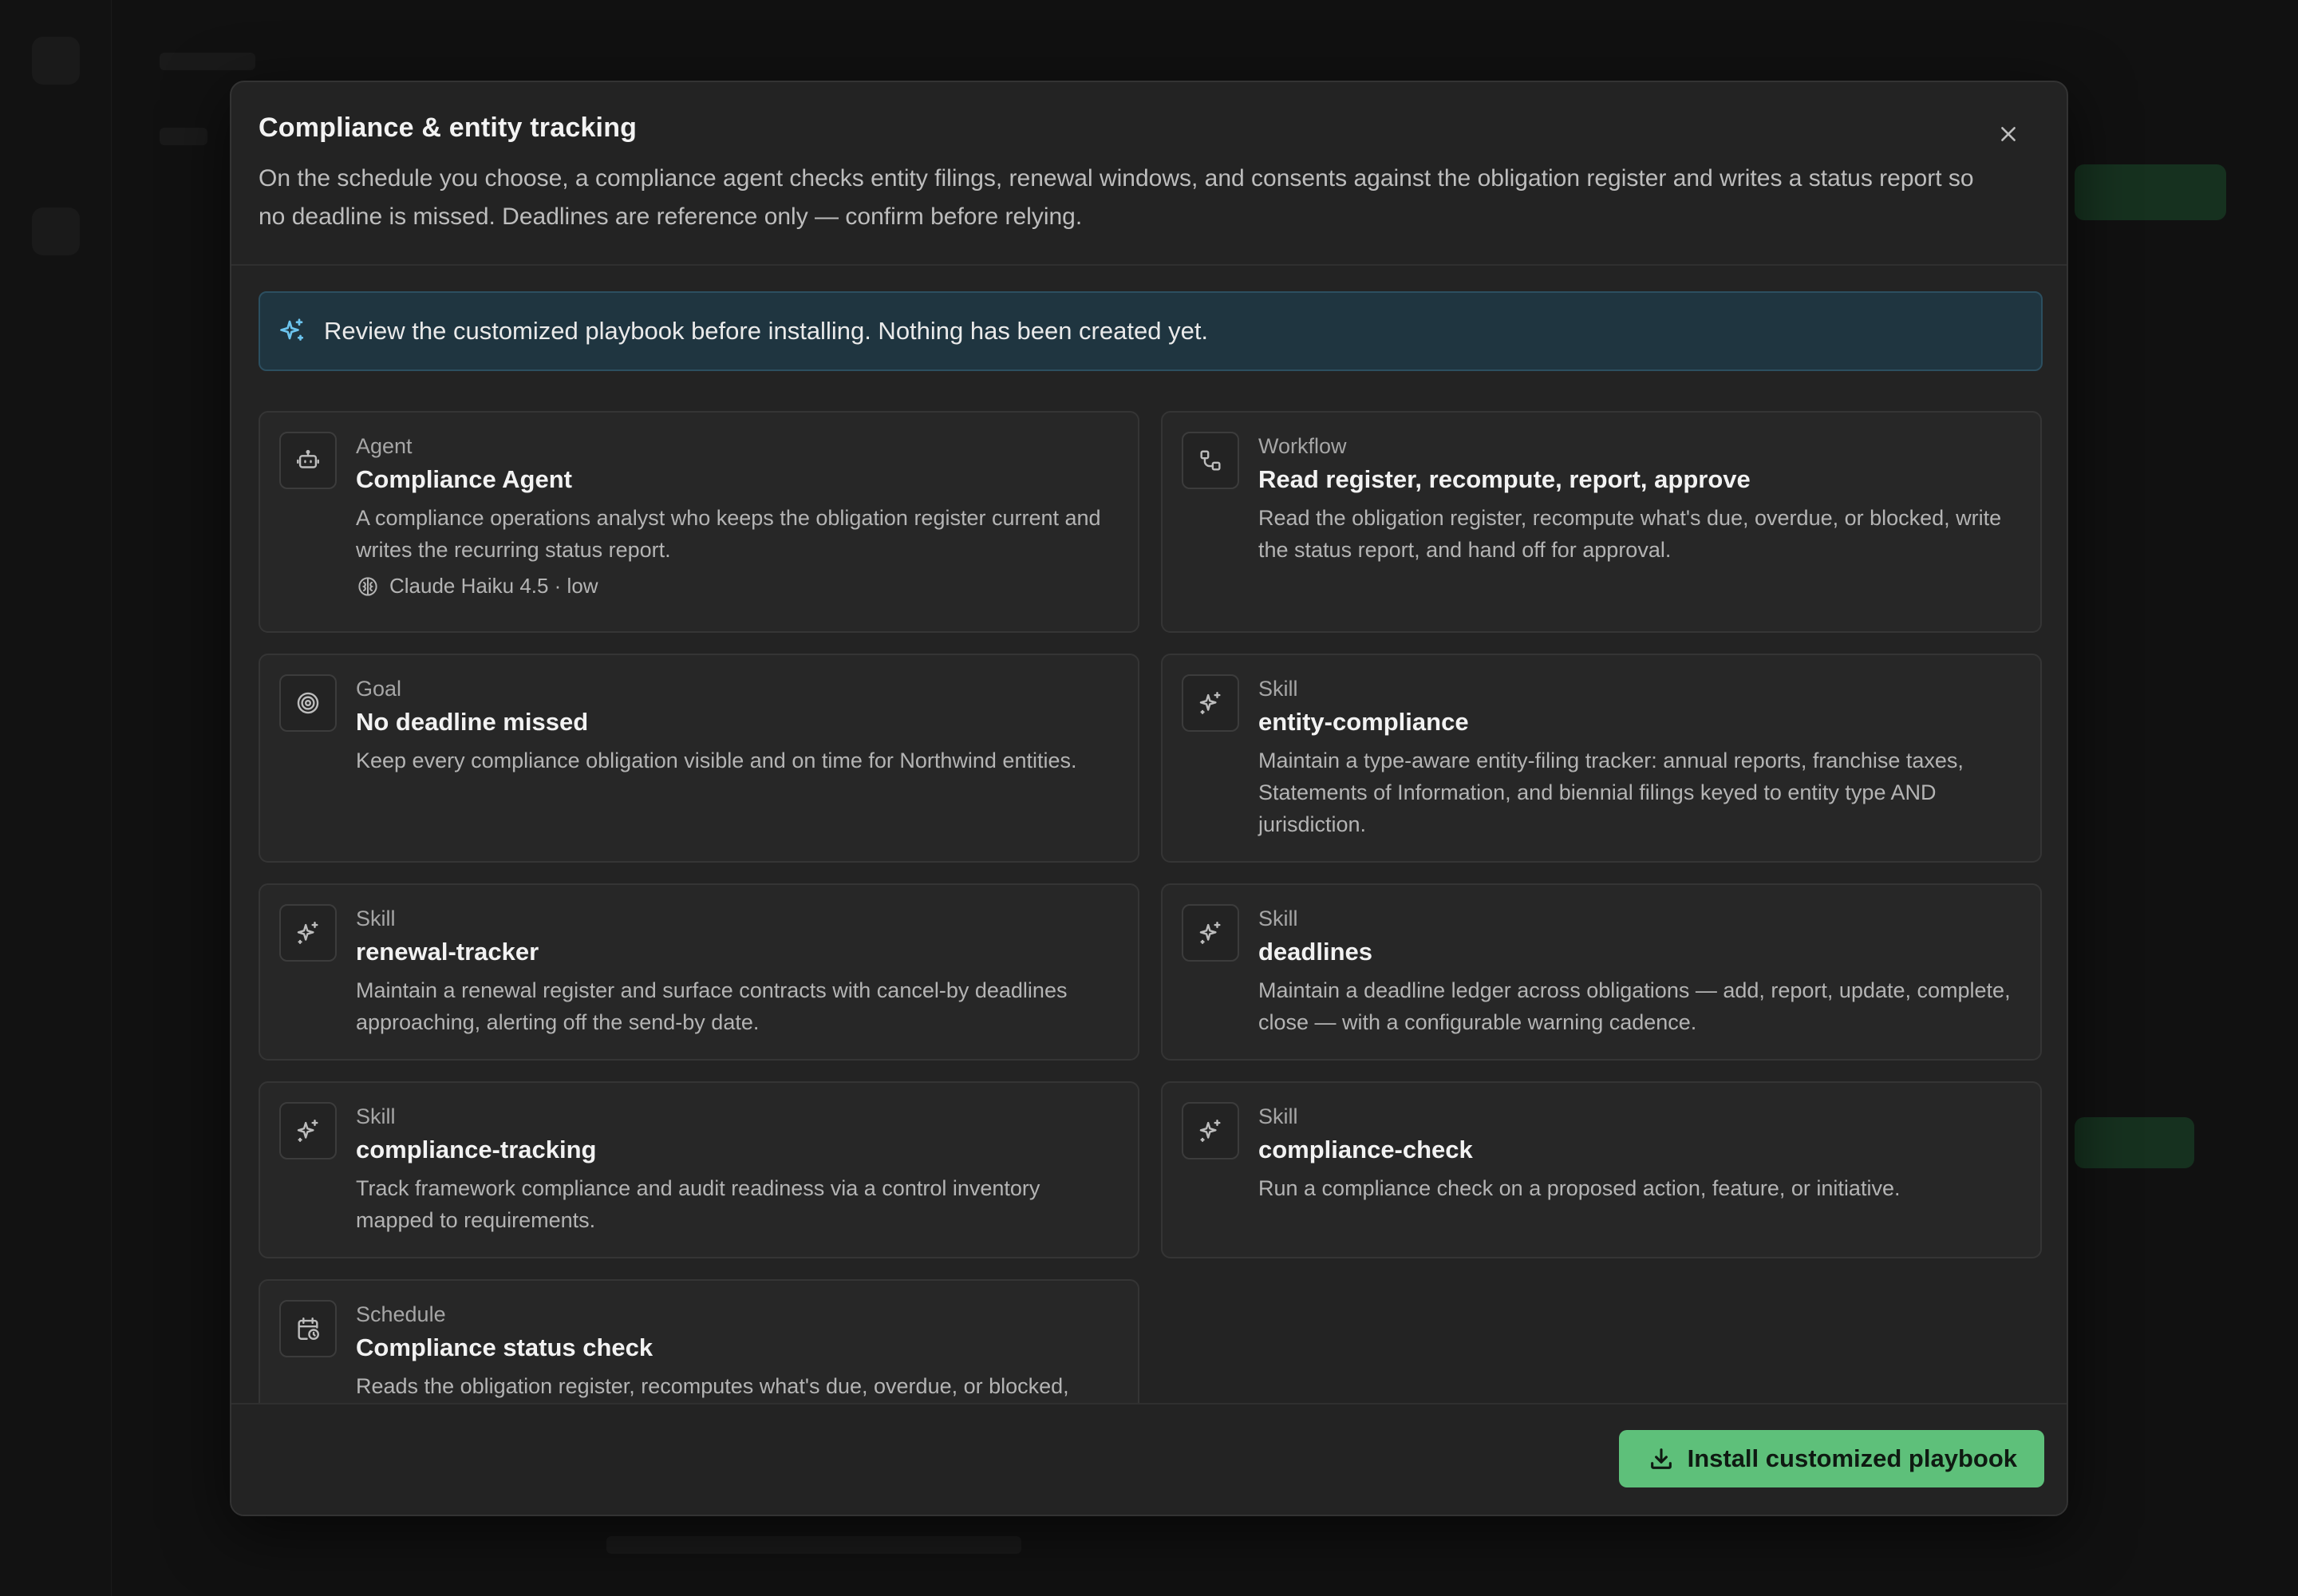 The image size is (2298, 1596). I want to click on close-button, so click(2008, 134).